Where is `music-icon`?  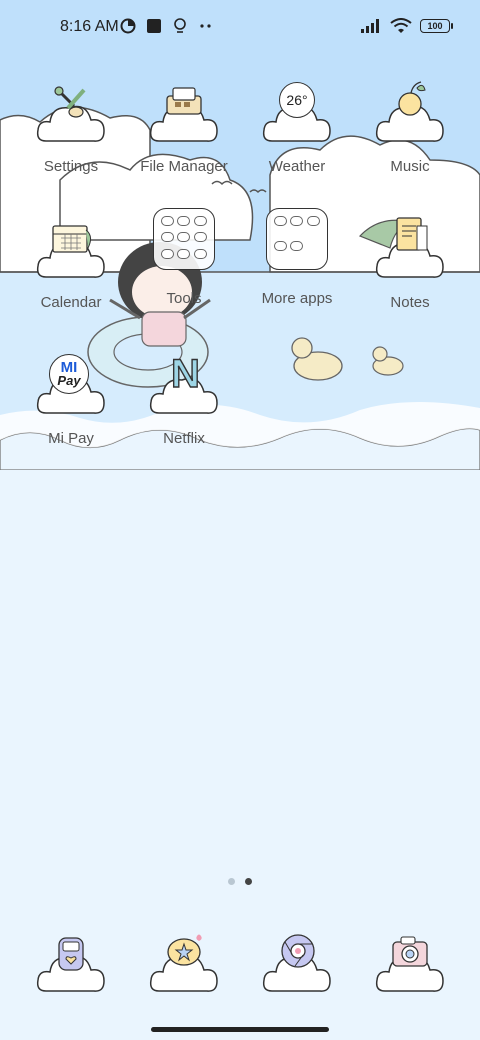 music-icon is located at coordinates (410, 113).